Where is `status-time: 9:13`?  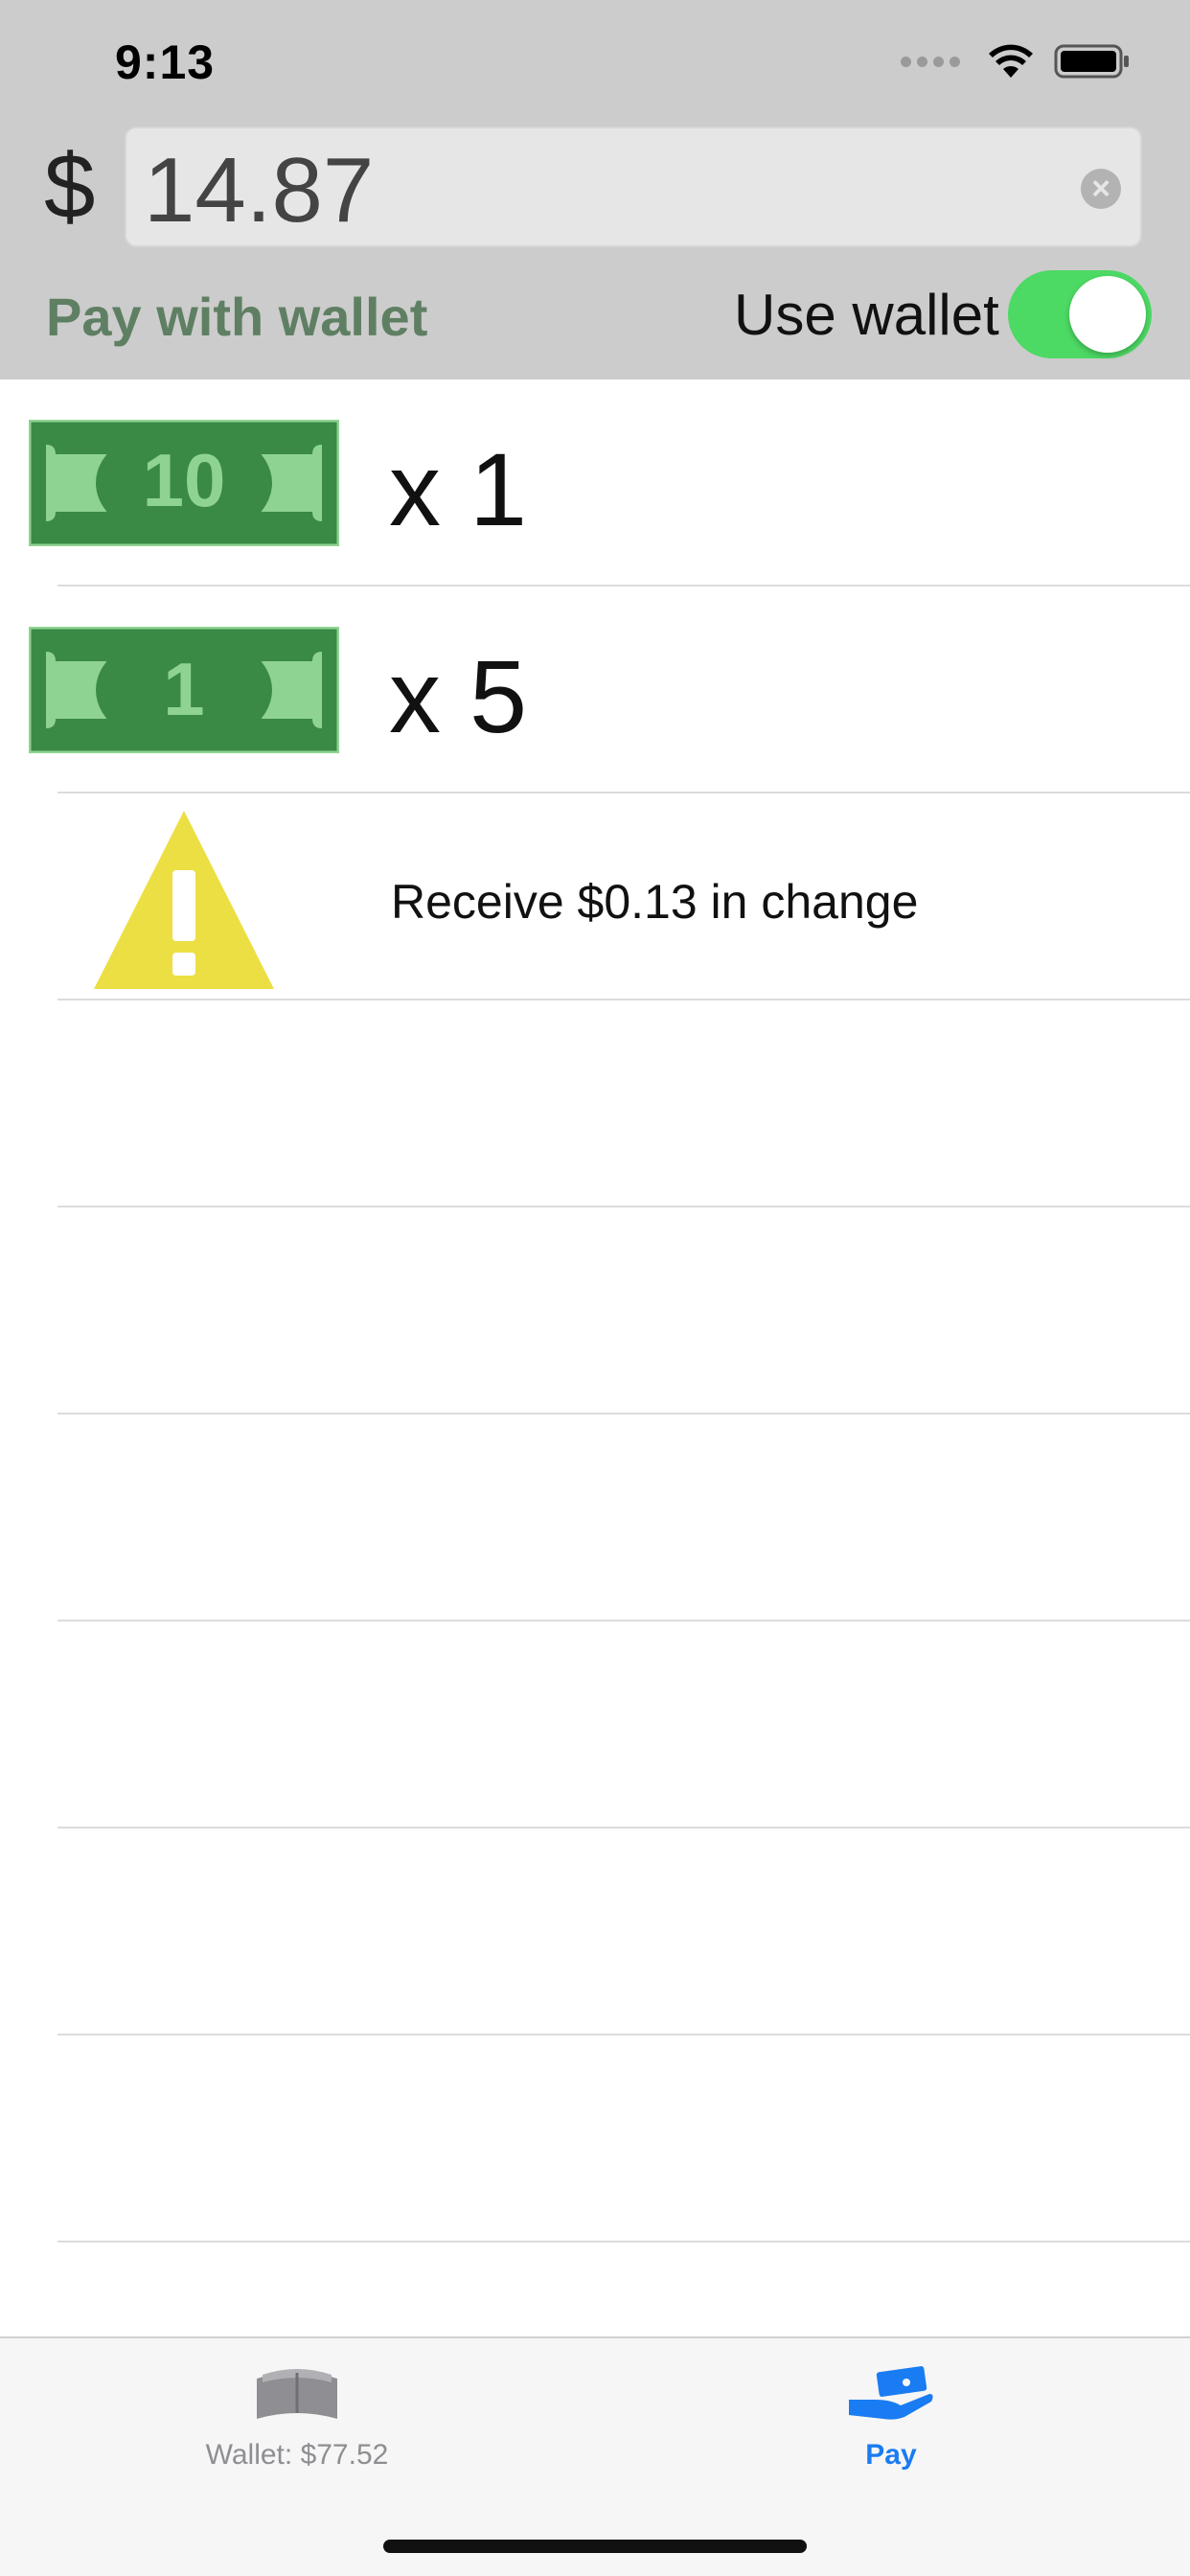
status-time: 9:13 is located at coordinates (166, 62).